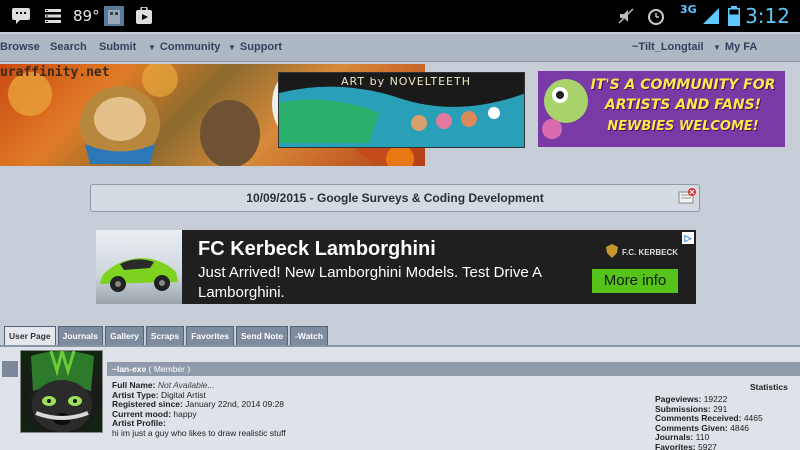 Image resolution: width=800 pixels, height=450 pixels. I want to click on username-bar, so click(453, 369).